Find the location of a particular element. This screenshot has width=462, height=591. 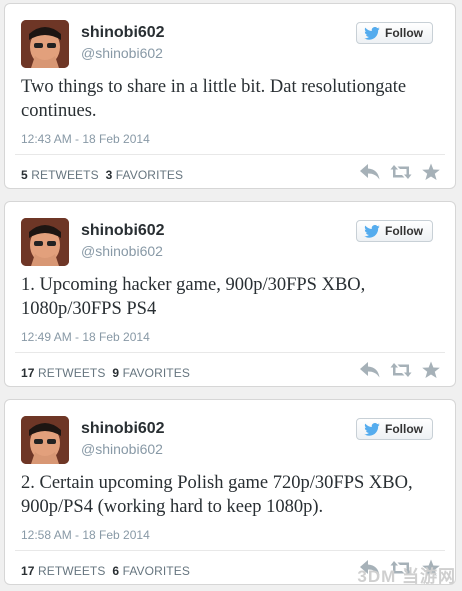

retweet-count: 5 is located at coordinates (24, 175).